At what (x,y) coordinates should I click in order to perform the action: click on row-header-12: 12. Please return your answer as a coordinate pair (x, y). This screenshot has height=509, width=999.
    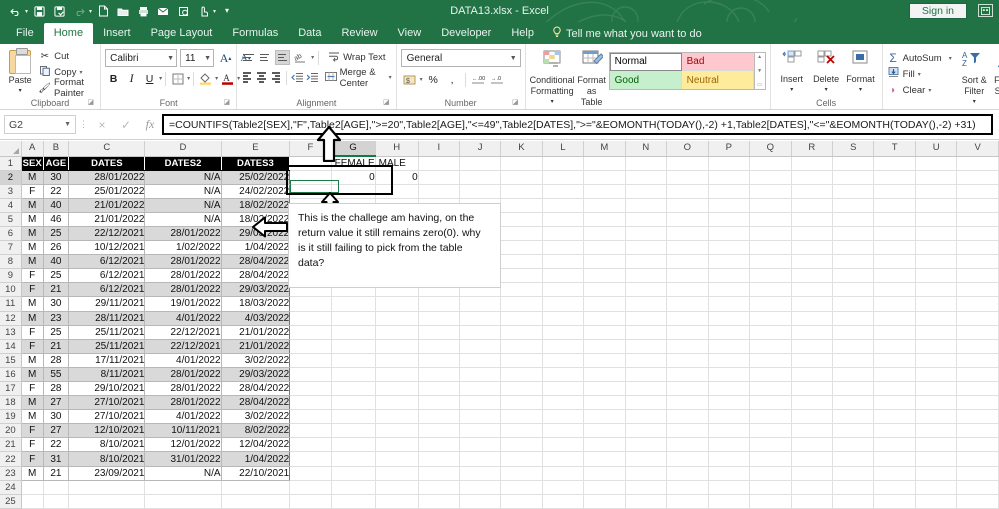
    Looking at the image, I should click on (11, 318).